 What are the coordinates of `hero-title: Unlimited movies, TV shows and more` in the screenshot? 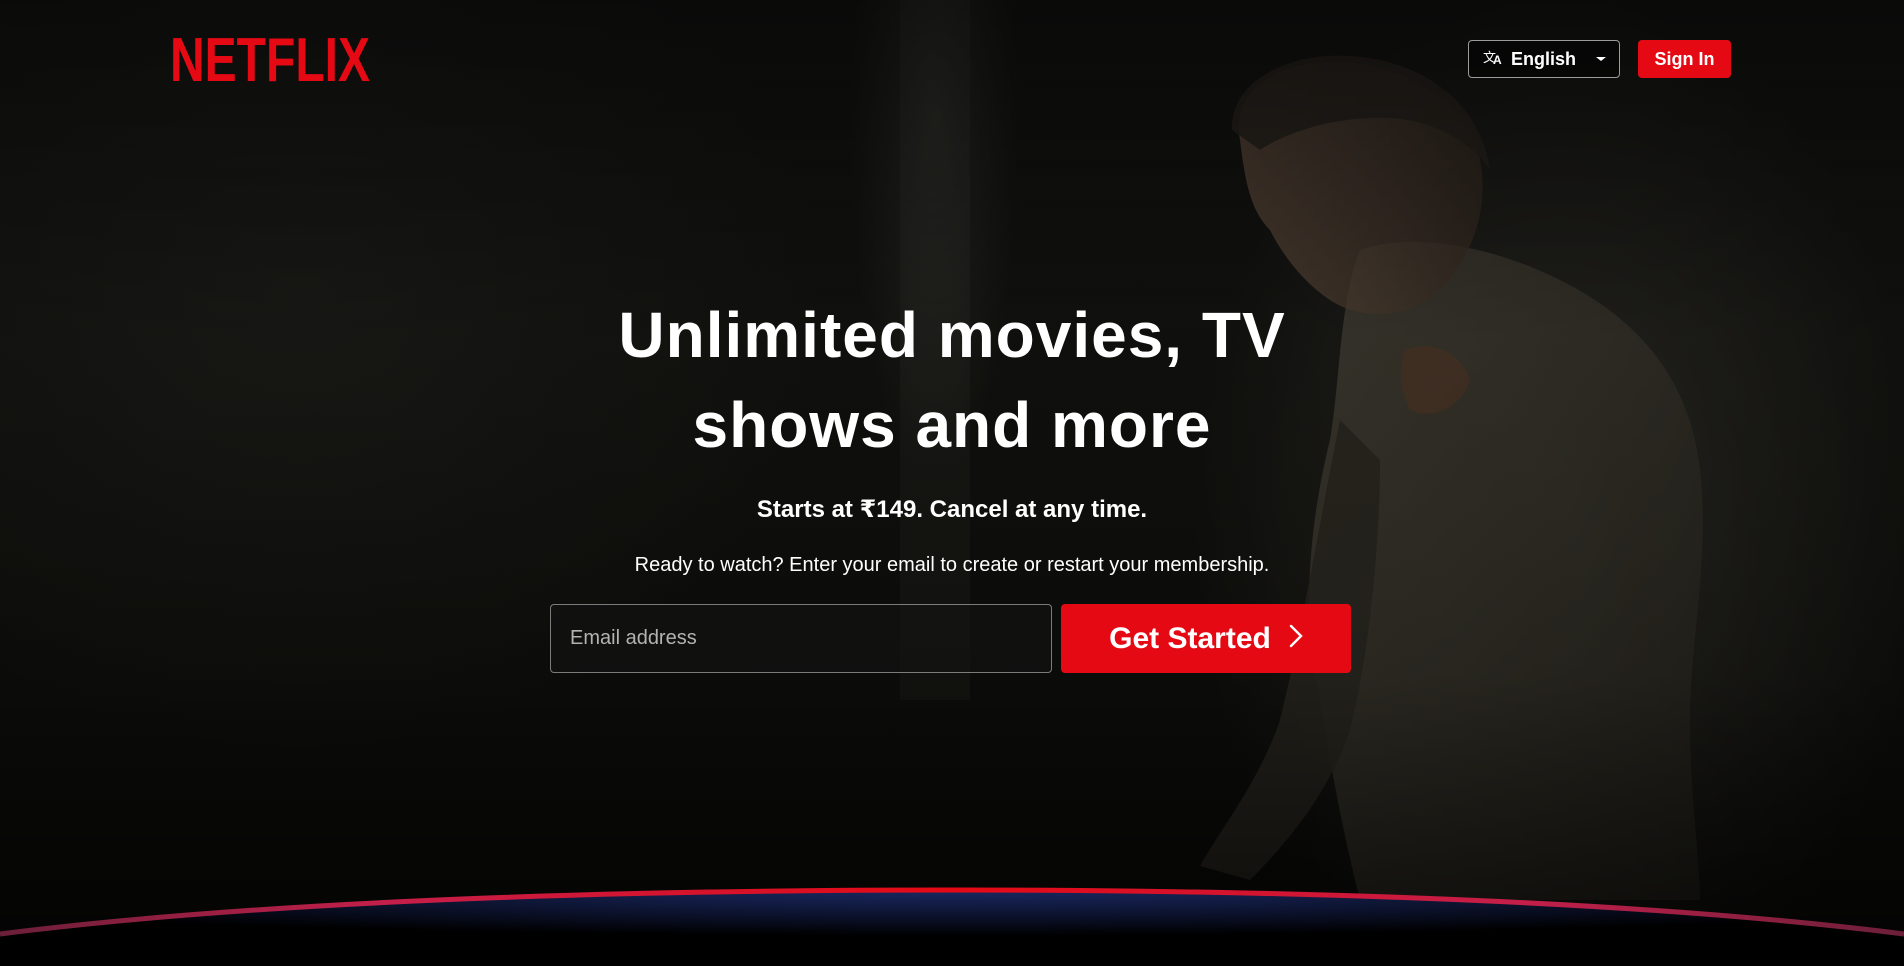 It's located at (952, 380).